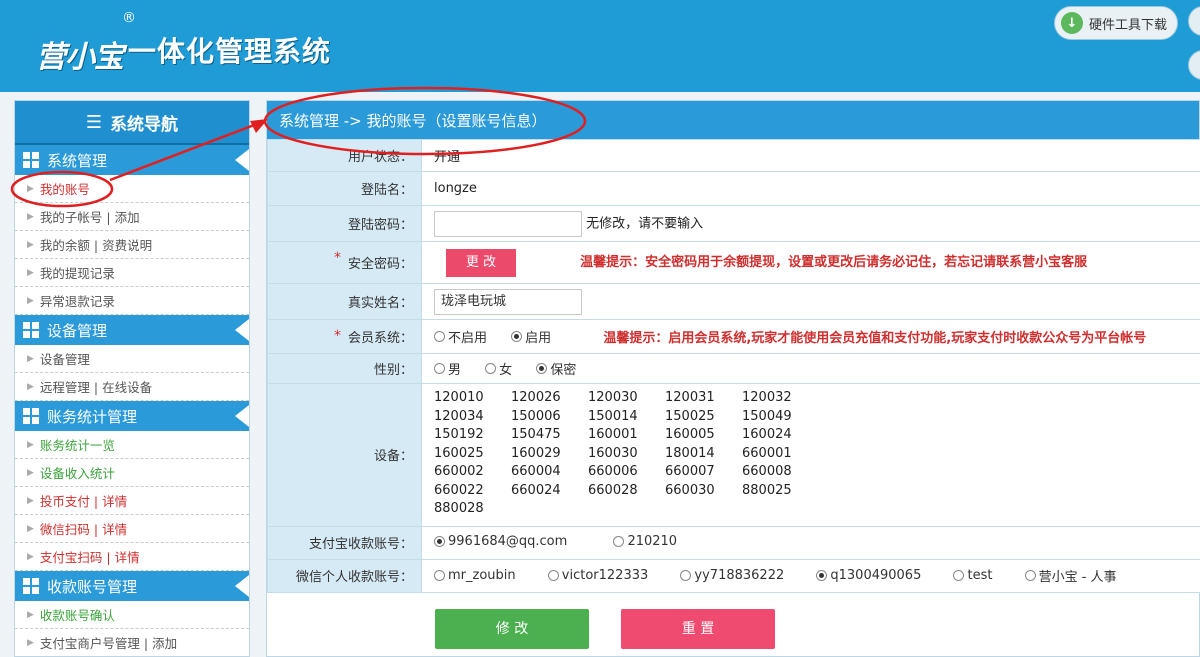 The width and height of the screenshot is (1200, 657). Describe the element at coordinates (605, 575) in the screenshot. I see `radio-label: victor122333` at that location.